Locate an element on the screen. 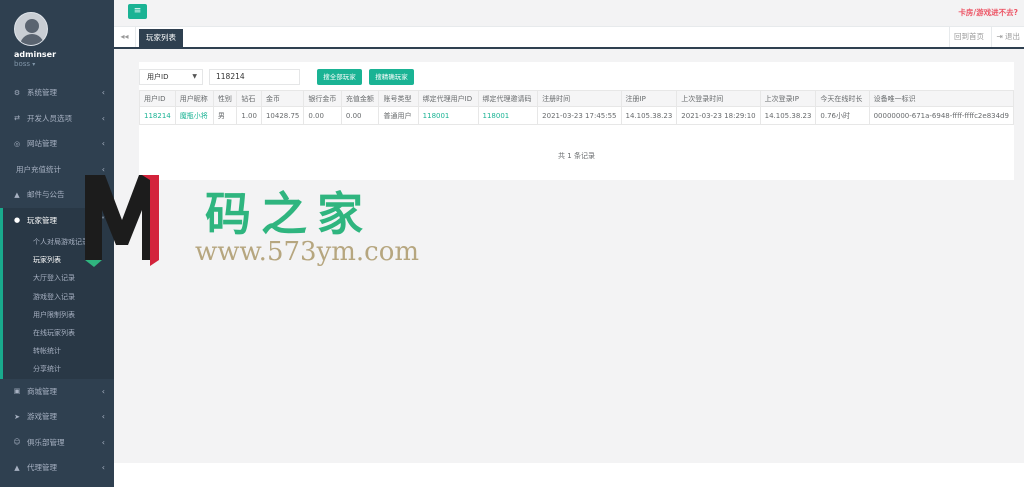  sidebar-item-label: 邮件与公告 is located at coordinates (46, 195).